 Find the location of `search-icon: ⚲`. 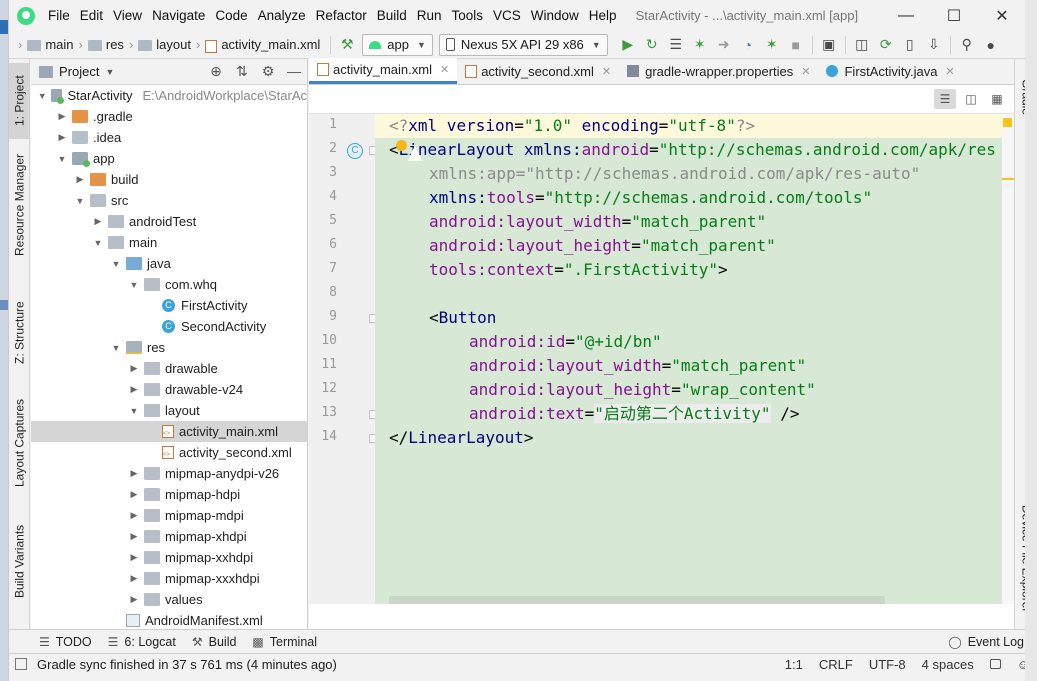

search-icon: ⚲ is located at coordinates (967, 45).